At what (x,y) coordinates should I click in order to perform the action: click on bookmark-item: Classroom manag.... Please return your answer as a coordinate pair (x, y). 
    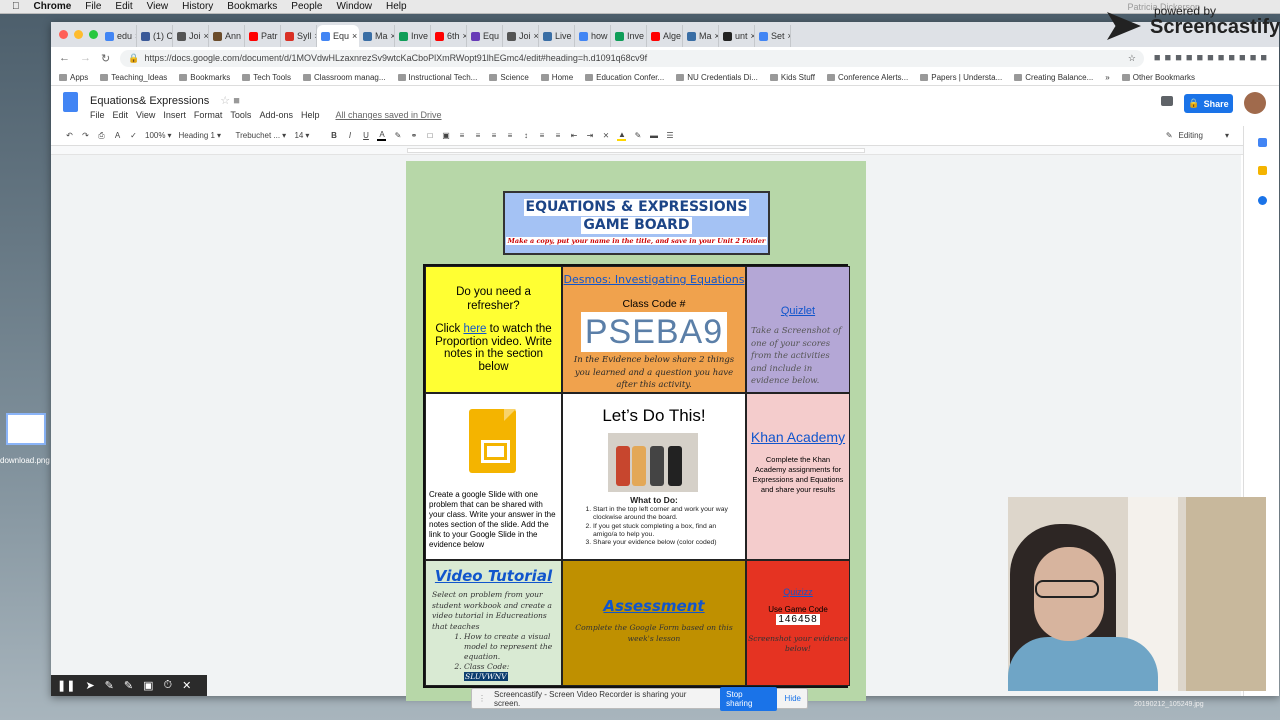
    Looking at the image, I should click on (344, 77).